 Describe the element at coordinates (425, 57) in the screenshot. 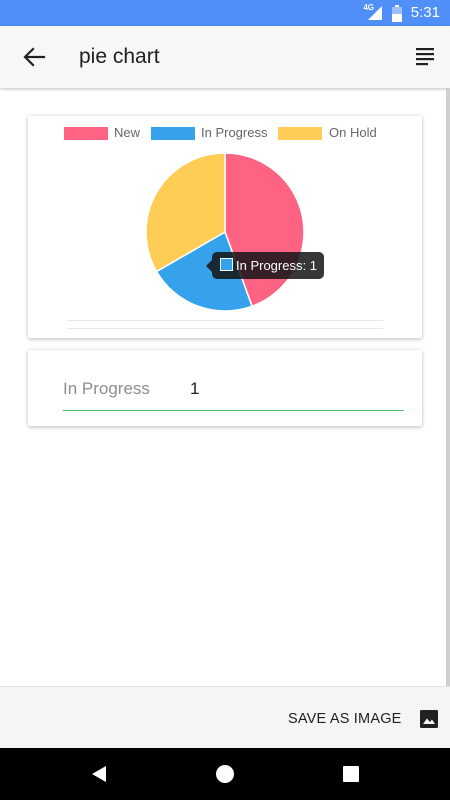

I see `sort-lines-icon` at that location.